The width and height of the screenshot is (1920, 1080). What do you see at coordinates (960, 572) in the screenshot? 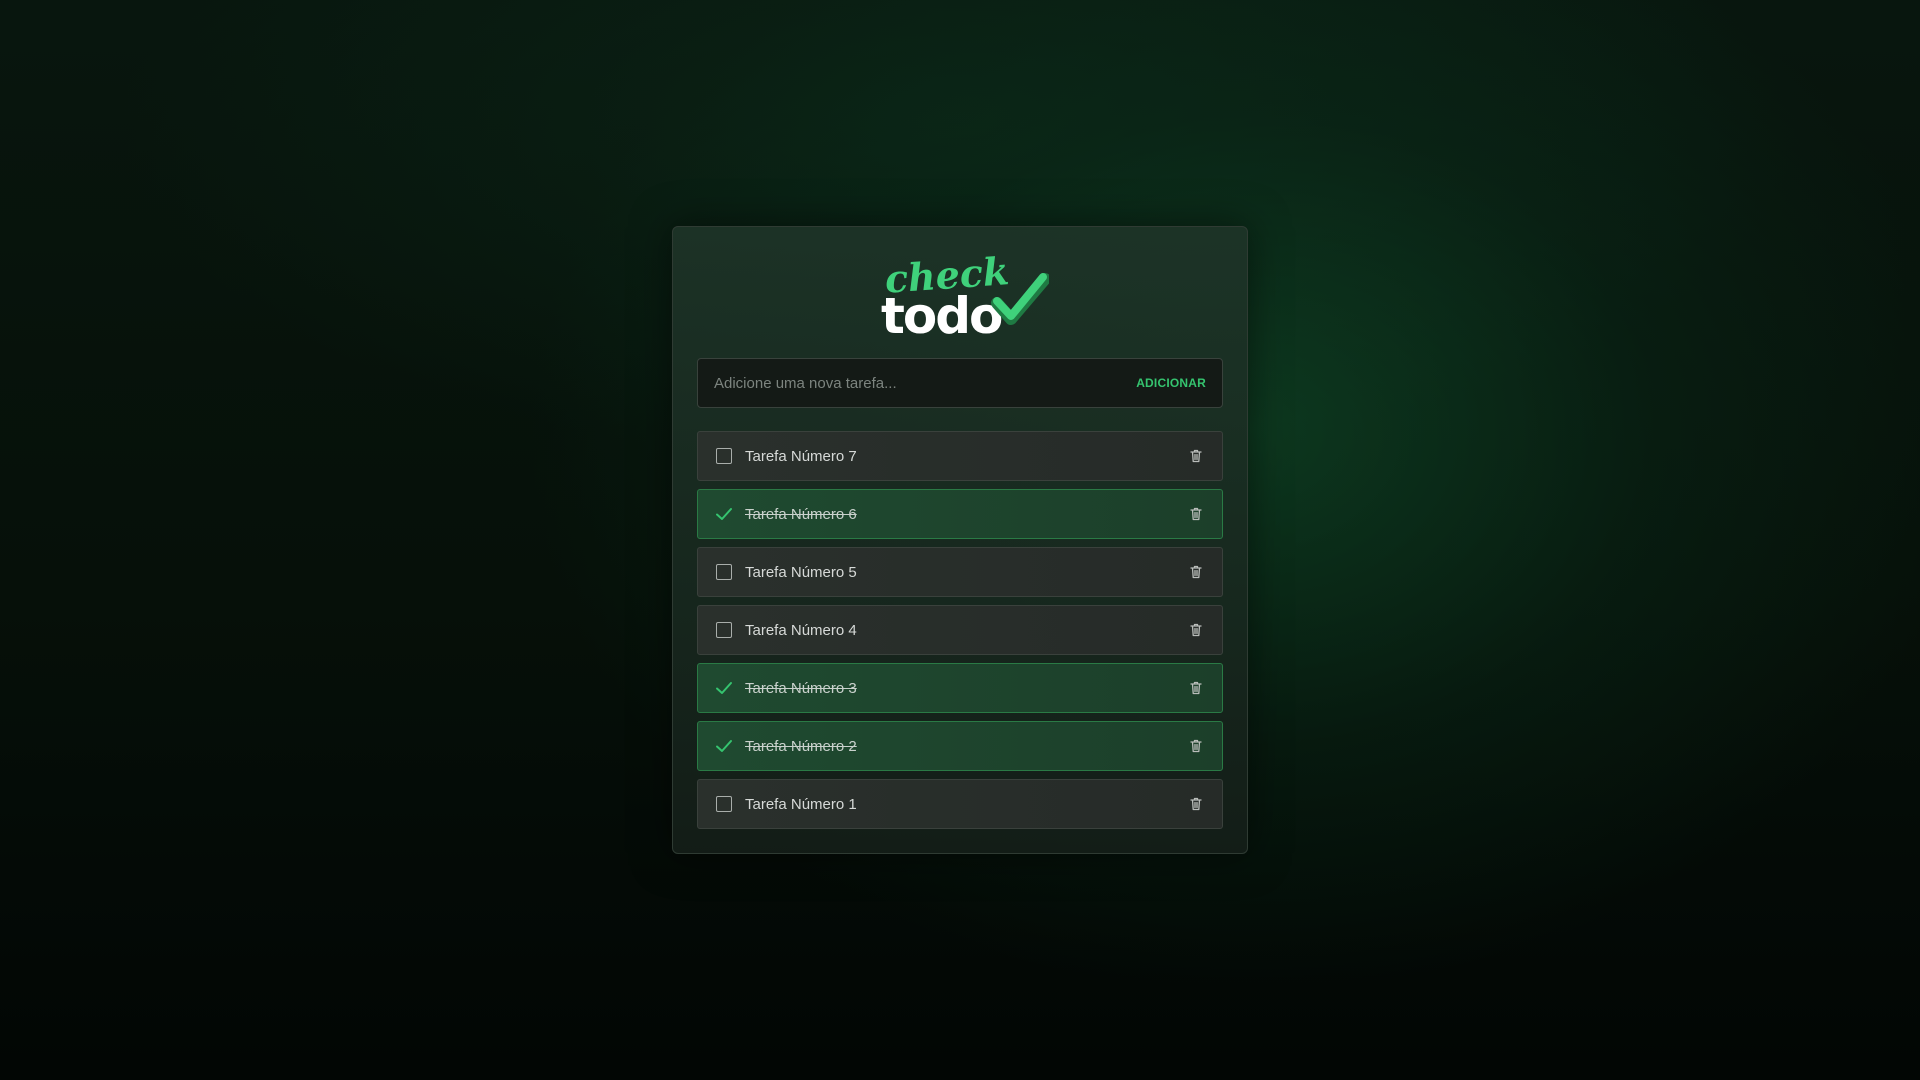
I see `task-item: Tarefa Número 5` at bounding box center [960, 572].